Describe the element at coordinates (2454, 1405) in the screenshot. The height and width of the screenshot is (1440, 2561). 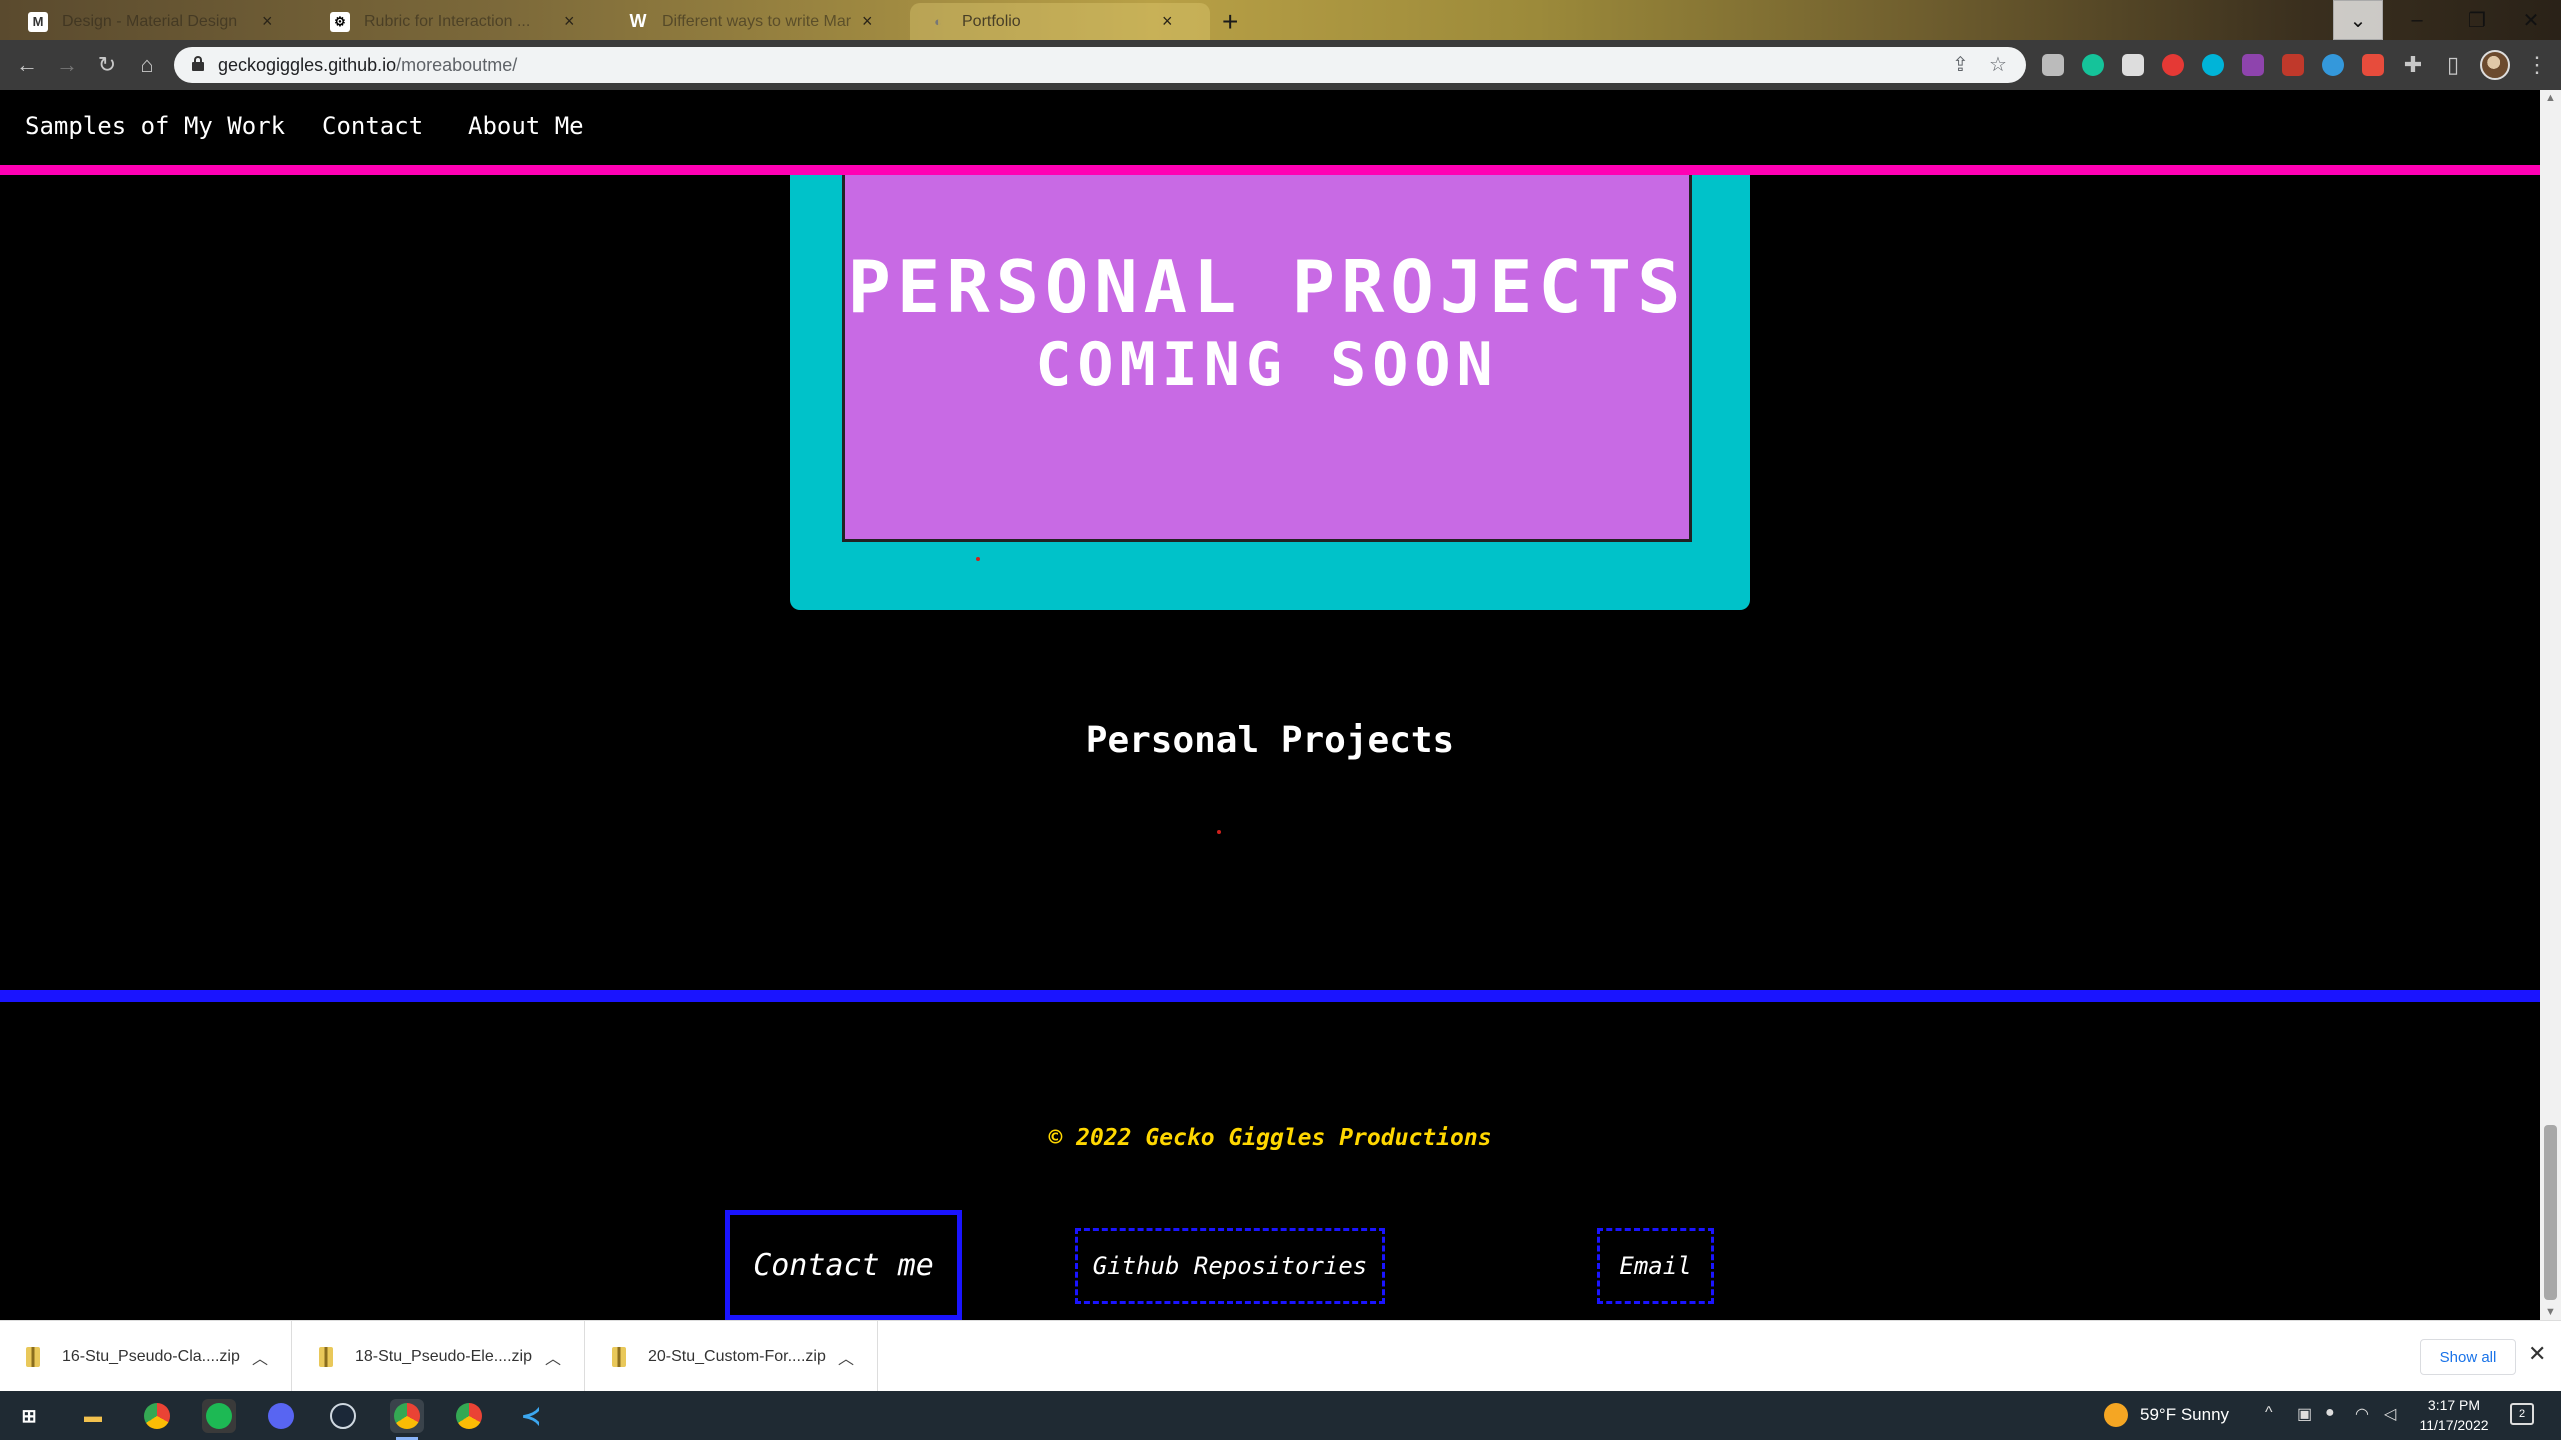
I see `clock-time: 3:17 PM` at that location.